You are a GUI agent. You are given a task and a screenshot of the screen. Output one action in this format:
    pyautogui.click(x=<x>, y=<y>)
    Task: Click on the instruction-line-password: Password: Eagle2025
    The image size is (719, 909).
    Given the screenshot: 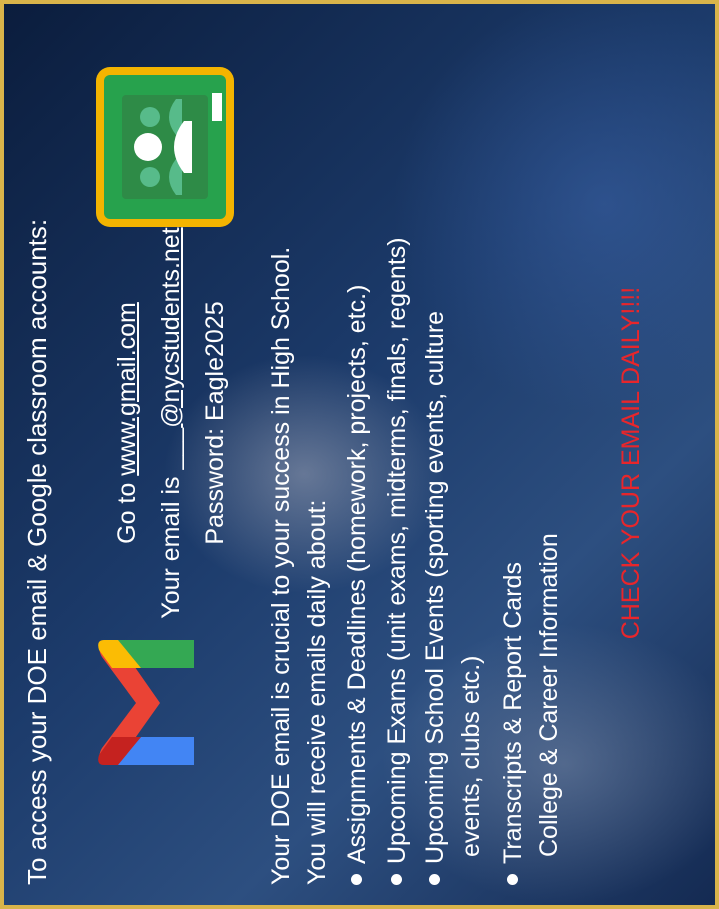 What is the action you would take?
    pyautogui.click(x=215, y=423)
    